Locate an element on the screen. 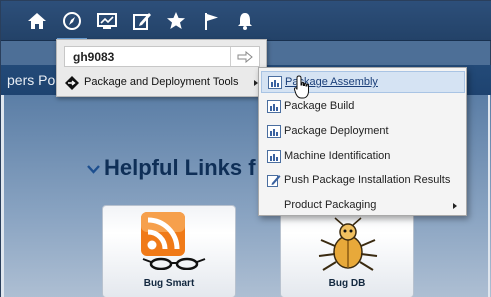 This screenshot has width=491, height=297. monitor-icon is located at coordinates (107, 21).